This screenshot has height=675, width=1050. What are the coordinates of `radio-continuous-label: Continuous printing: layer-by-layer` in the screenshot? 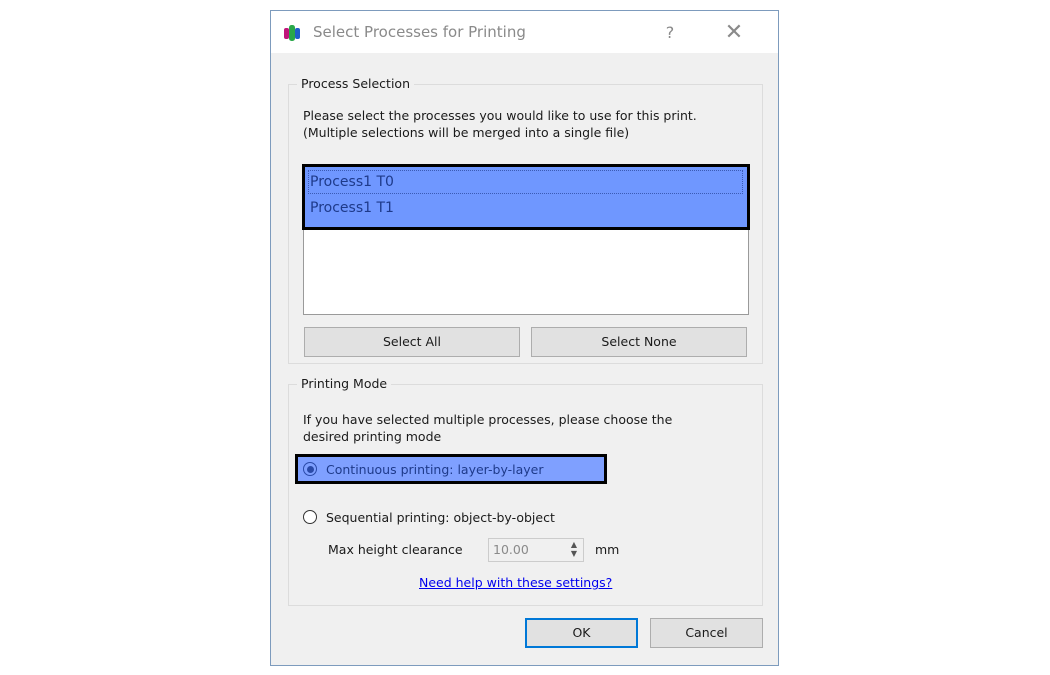 It's located at (435, 469).